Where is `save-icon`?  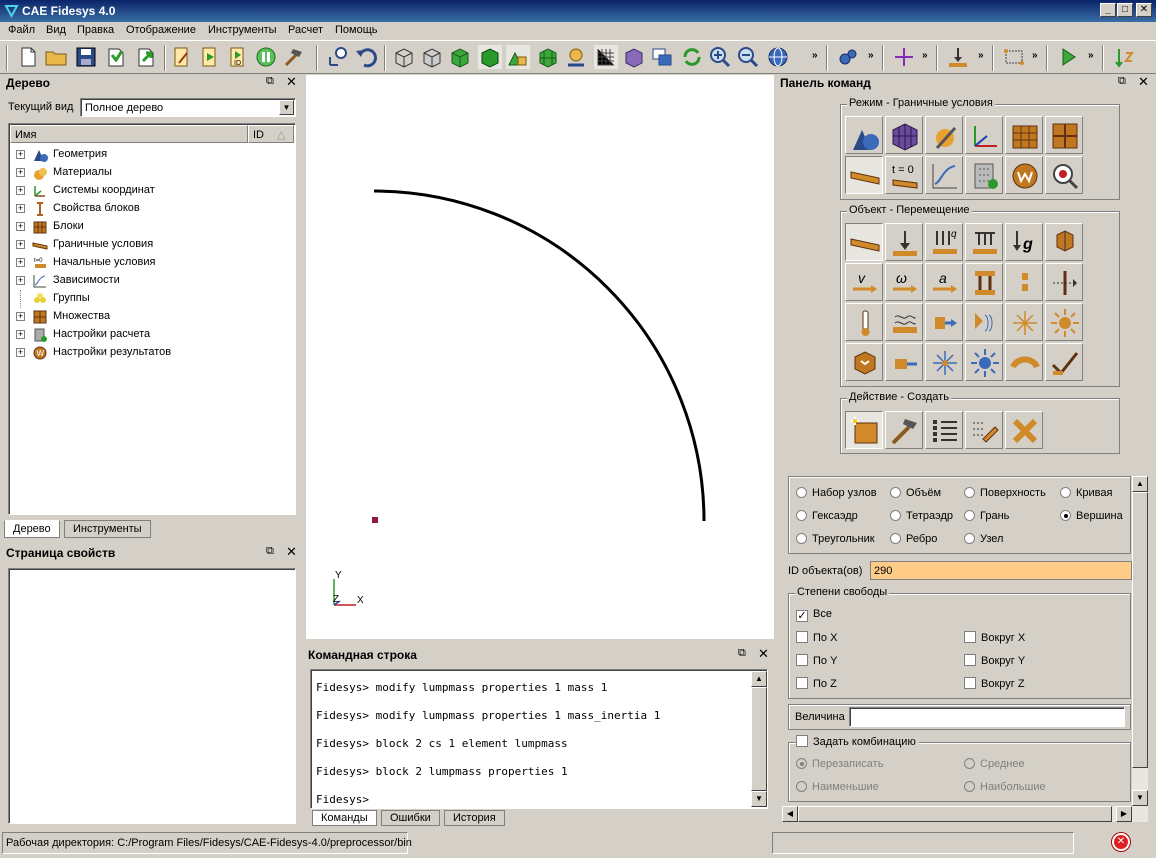 save-icon is located at coordinates (86, 57).